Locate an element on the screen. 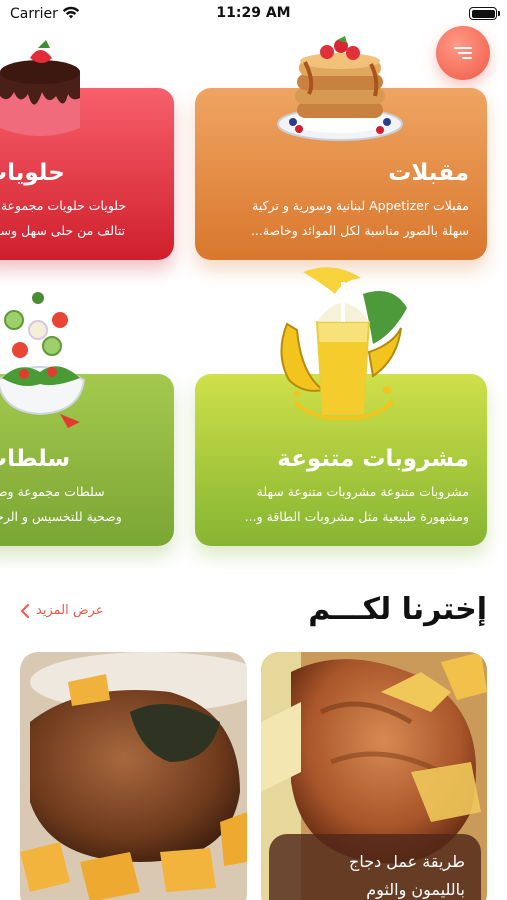 Image resolution: width=507 pixels, height=900 pixels. recipe-title-line1: طريقة عمل دجاج is located at coordinates (407, 861).